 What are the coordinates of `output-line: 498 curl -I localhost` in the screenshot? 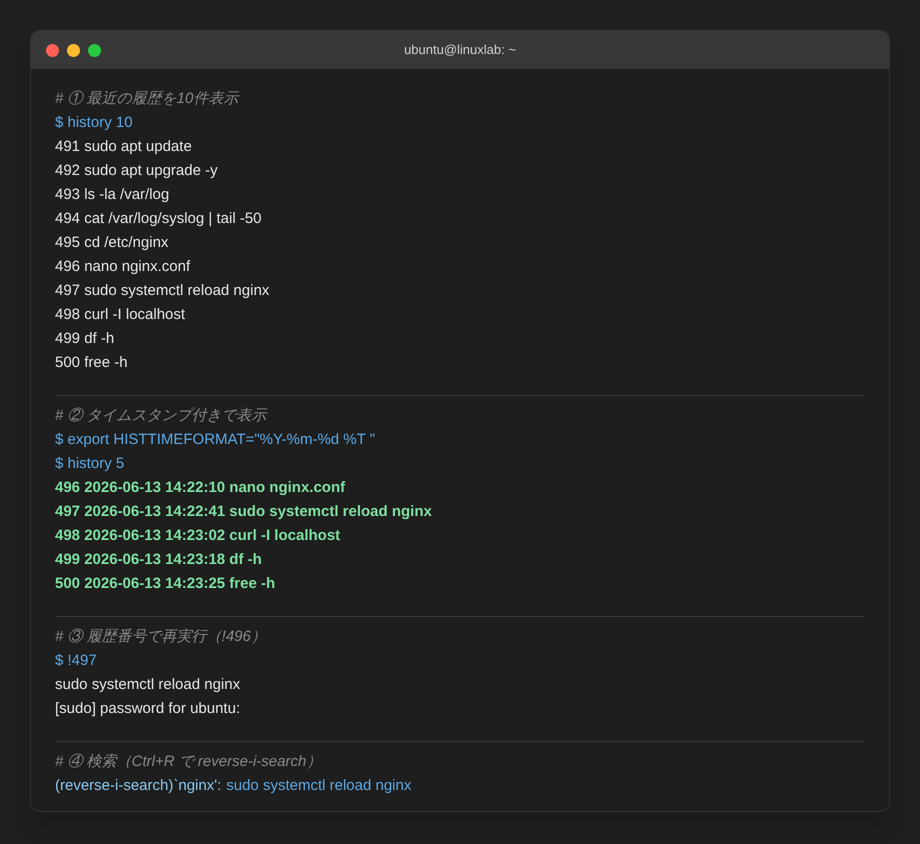 It's located at (120, 315).